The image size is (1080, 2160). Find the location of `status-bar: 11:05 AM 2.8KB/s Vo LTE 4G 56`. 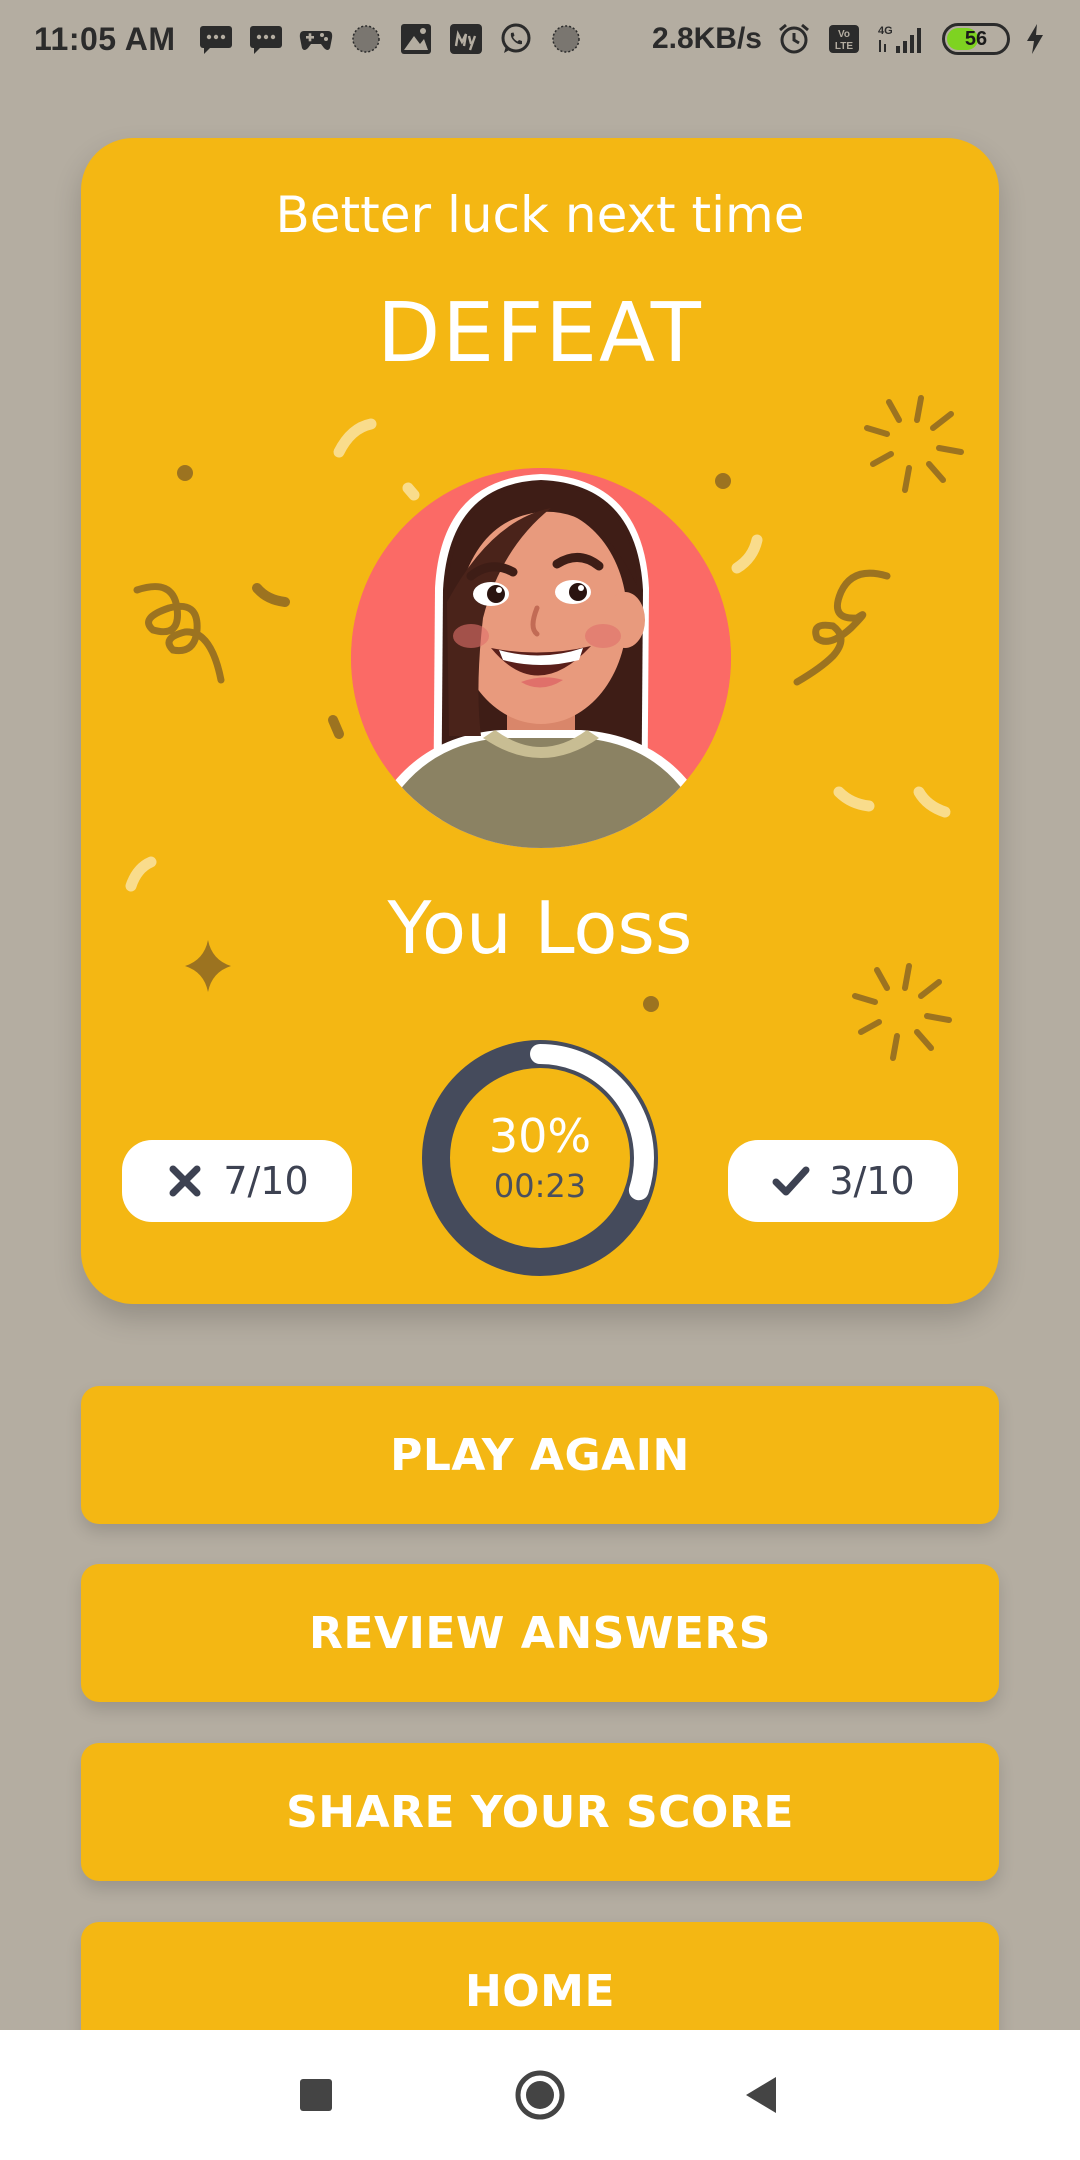

status-bar: 11:05 AM 2.8KB/s Vo LTE 4G 56 is located at coordinates (540, 39).